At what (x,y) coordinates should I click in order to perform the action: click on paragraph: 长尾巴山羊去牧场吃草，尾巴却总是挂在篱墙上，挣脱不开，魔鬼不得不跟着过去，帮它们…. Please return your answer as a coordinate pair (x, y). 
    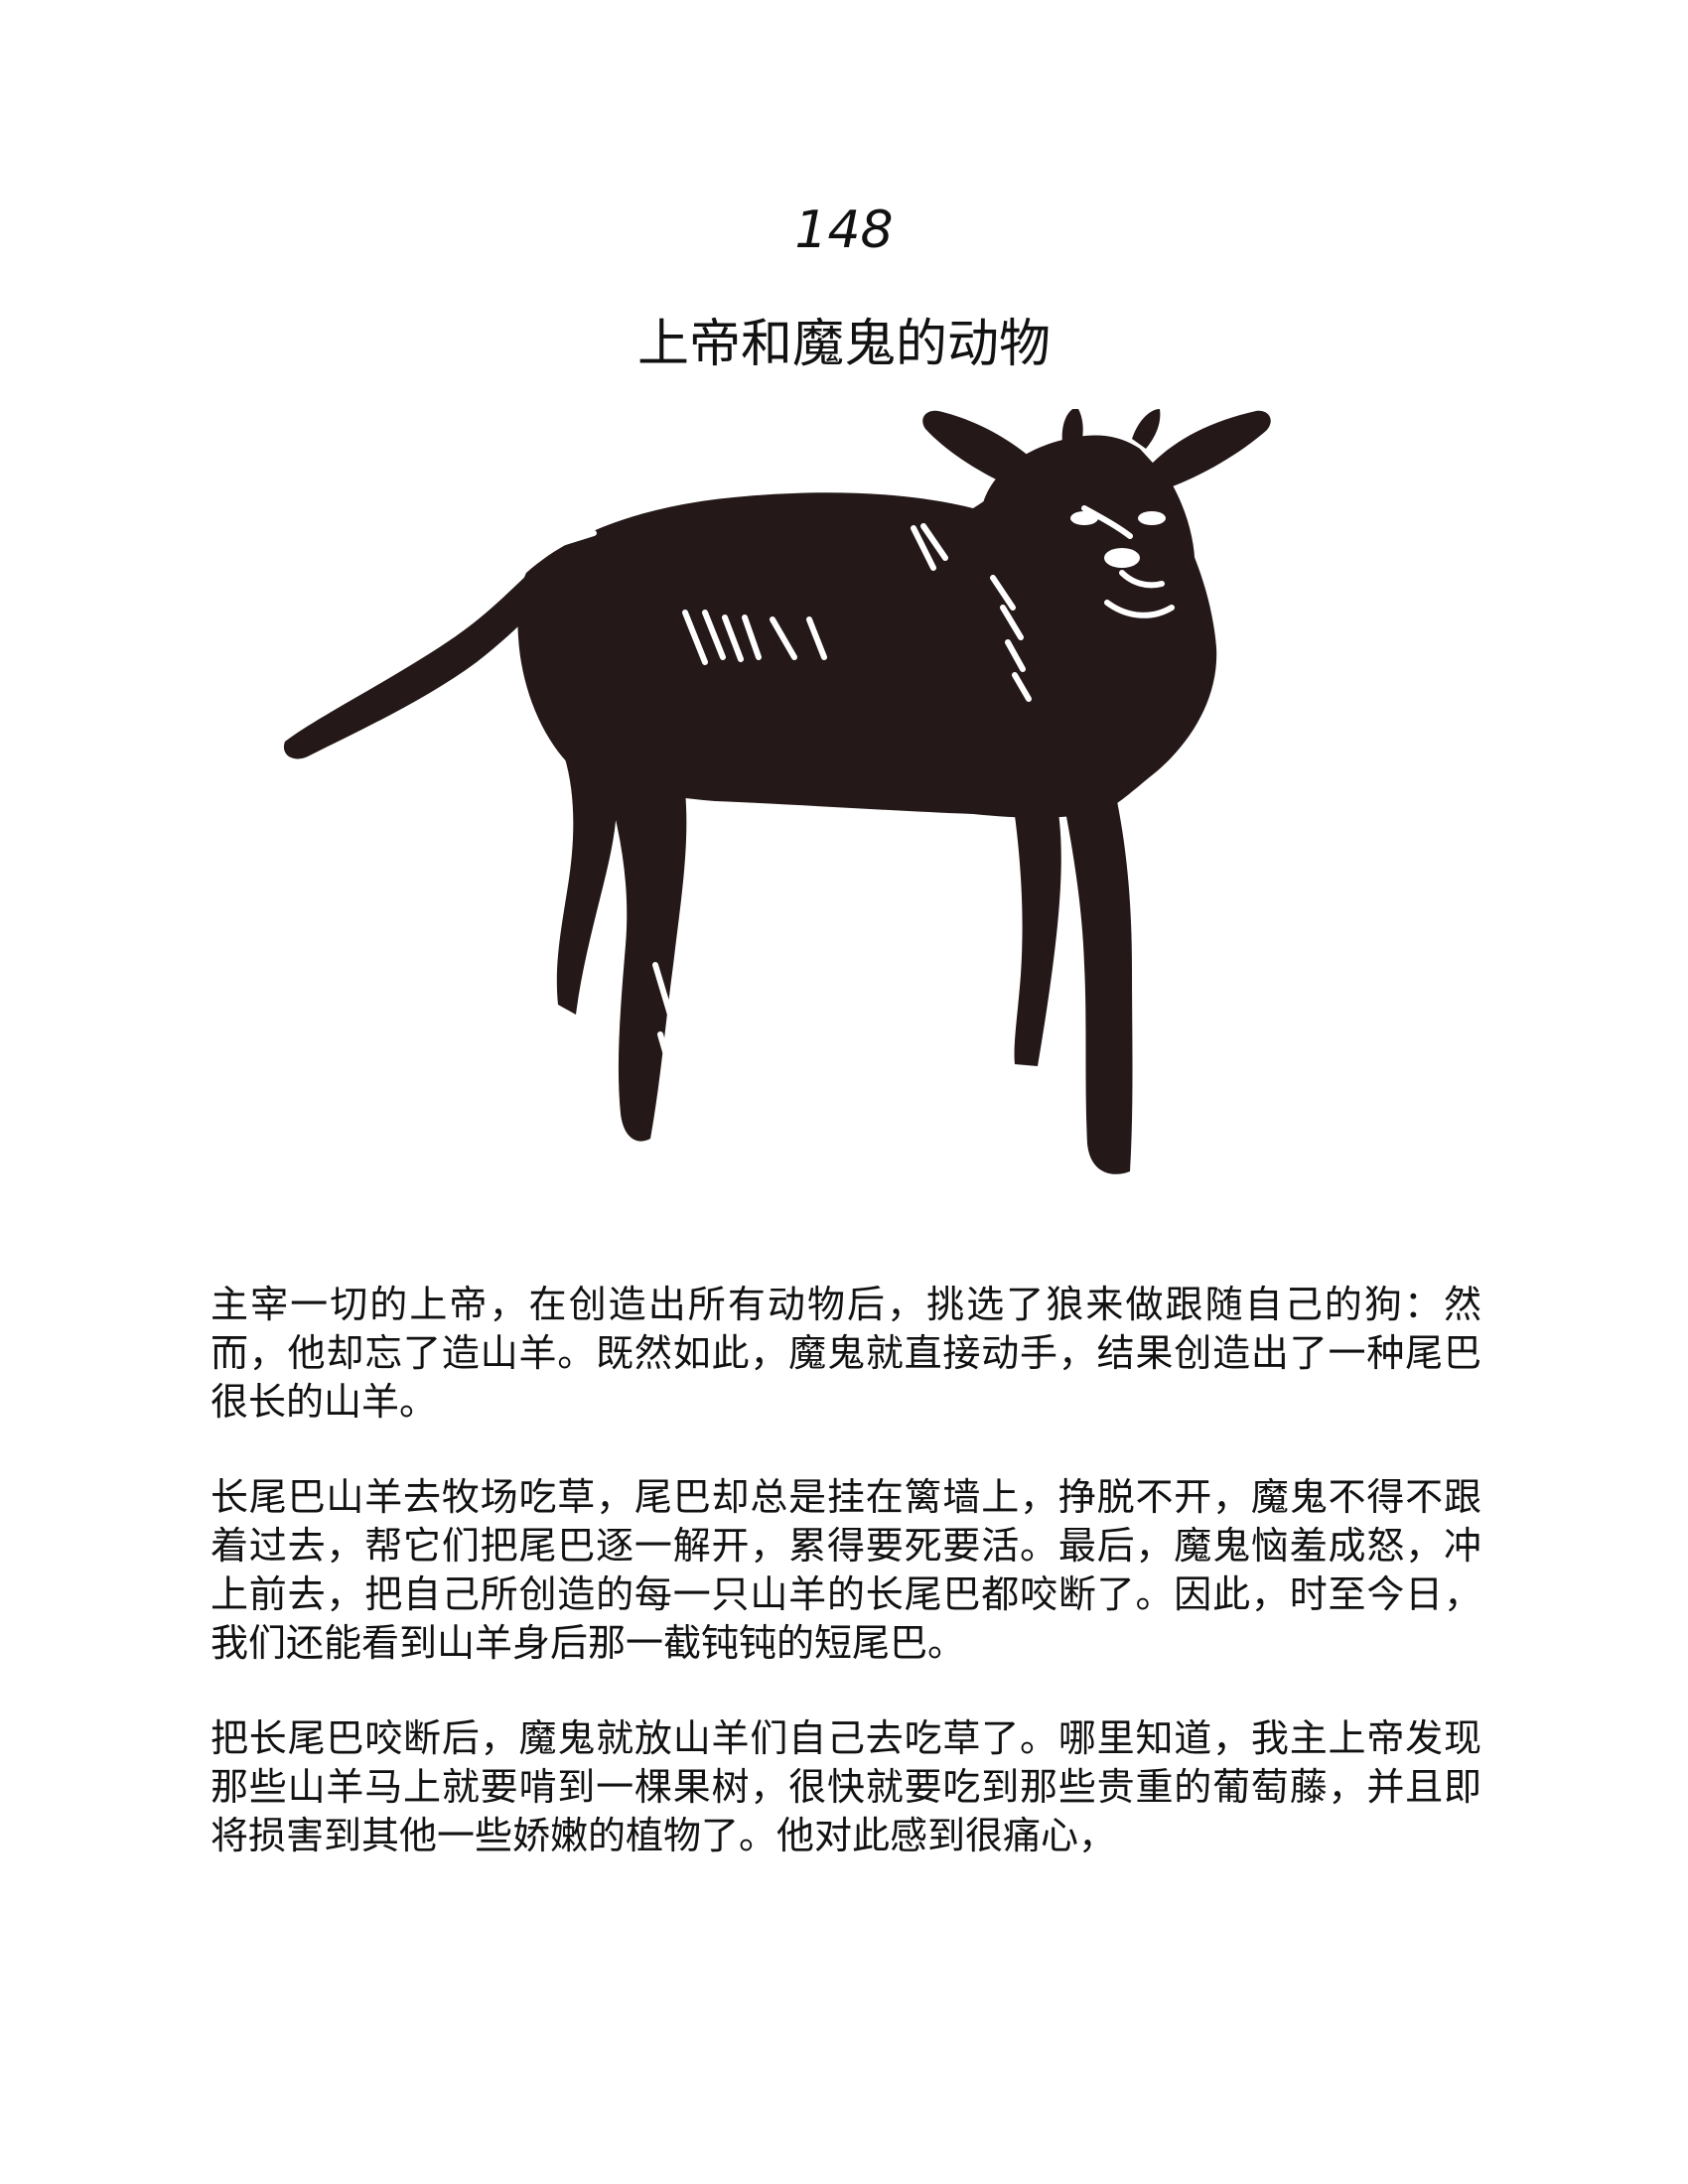
    Looking at the image, I should click on (846, 1570).